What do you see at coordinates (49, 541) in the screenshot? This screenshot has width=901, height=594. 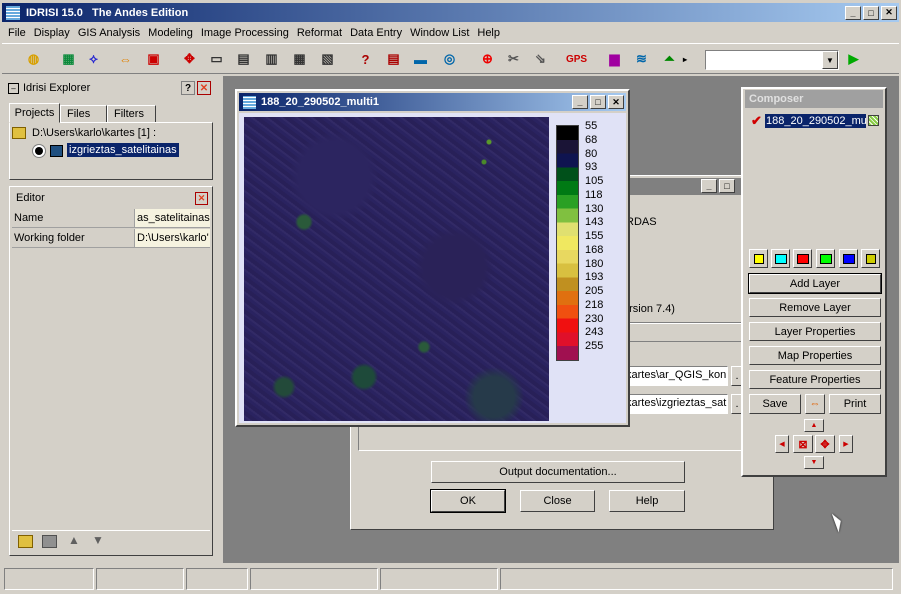 I see `delete-icon` at bounding box center [49, 541].